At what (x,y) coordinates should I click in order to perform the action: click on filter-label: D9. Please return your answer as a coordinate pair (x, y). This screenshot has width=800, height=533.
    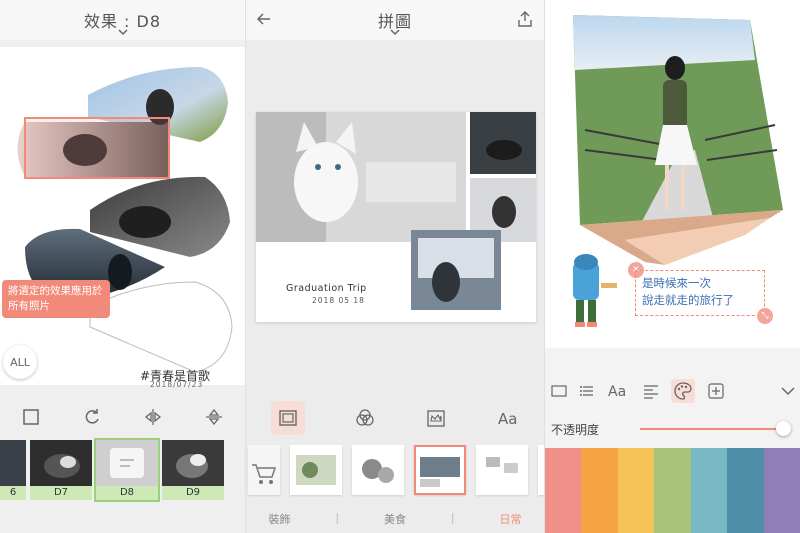
    Looking at the image, I should click on (193, 493).